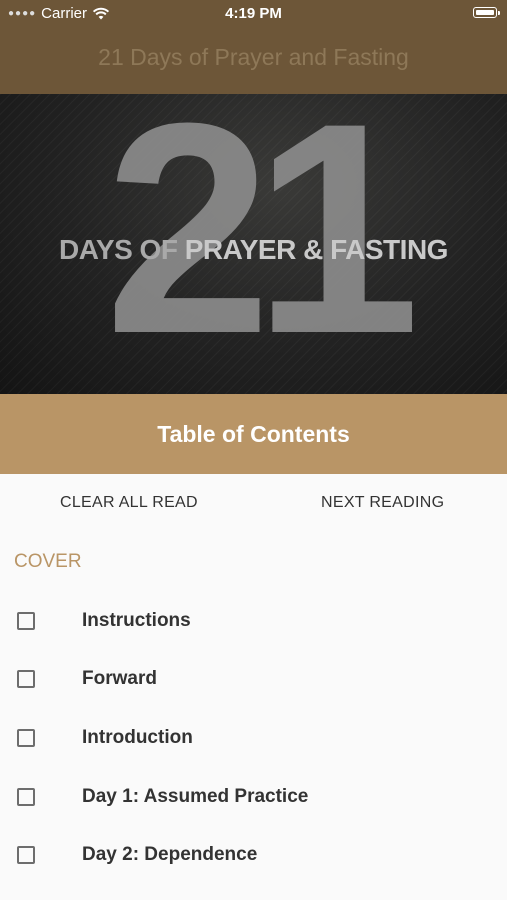 The width and height of the screenshot is (507, 900). I want to click on battery-icon, so click(486, 12).